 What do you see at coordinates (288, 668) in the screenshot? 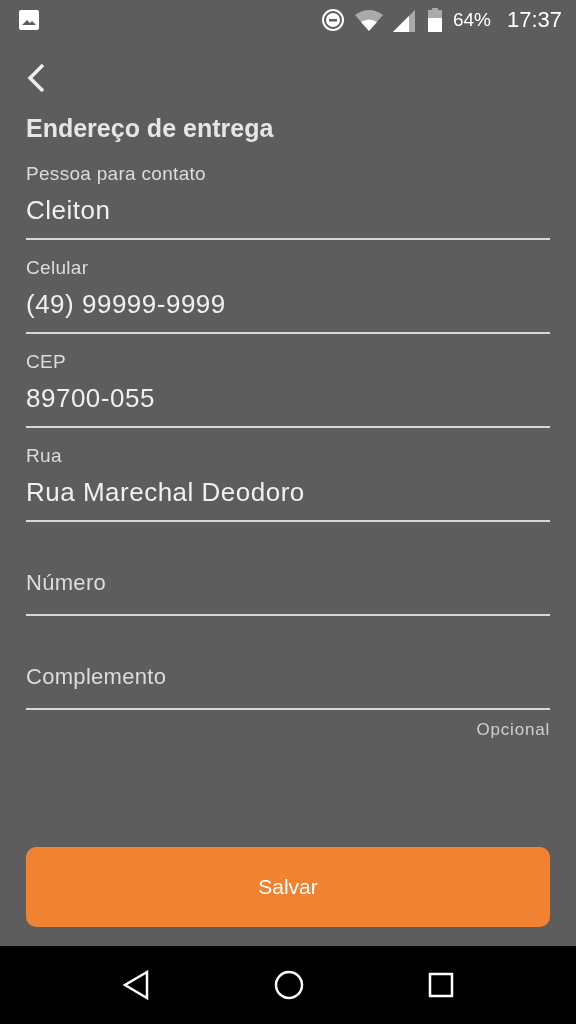
I see `text-field: Complemento` at bounding box center [288, 668].